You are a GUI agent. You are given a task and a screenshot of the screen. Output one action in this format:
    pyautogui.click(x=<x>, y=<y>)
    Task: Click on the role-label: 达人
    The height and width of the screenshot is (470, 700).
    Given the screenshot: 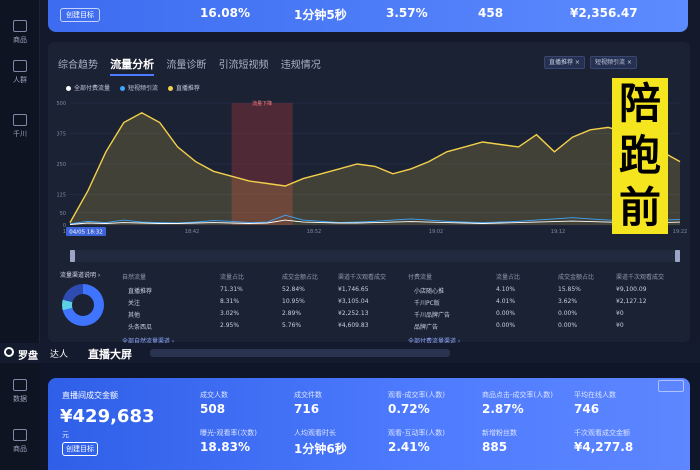 What is the action you would take?
    pyautogui.click(x=59, y=353)
    